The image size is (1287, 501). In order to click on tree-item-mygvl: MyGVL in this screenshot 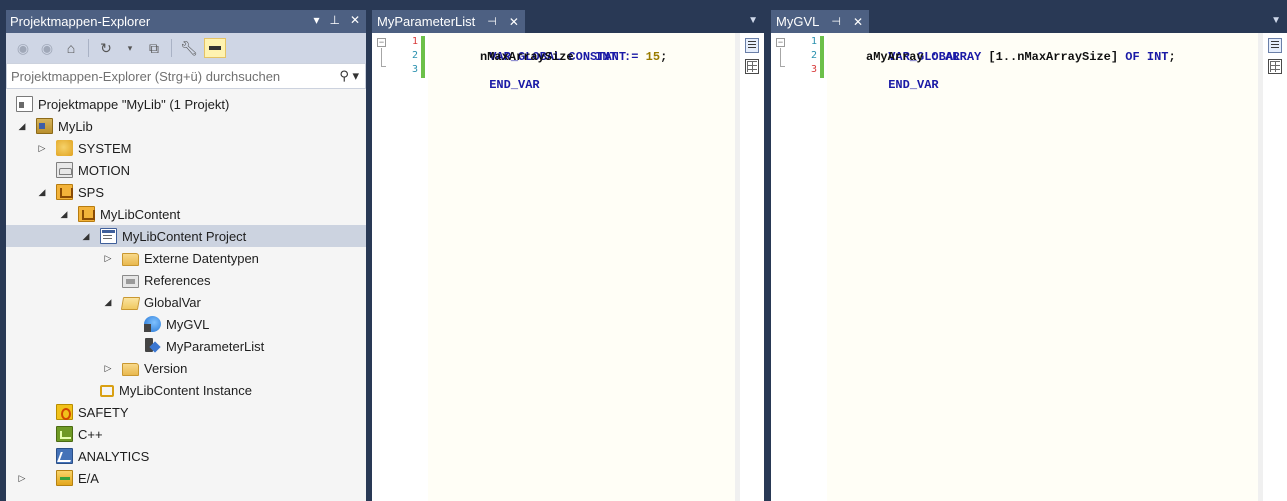, I will do `click(186, 324)`.